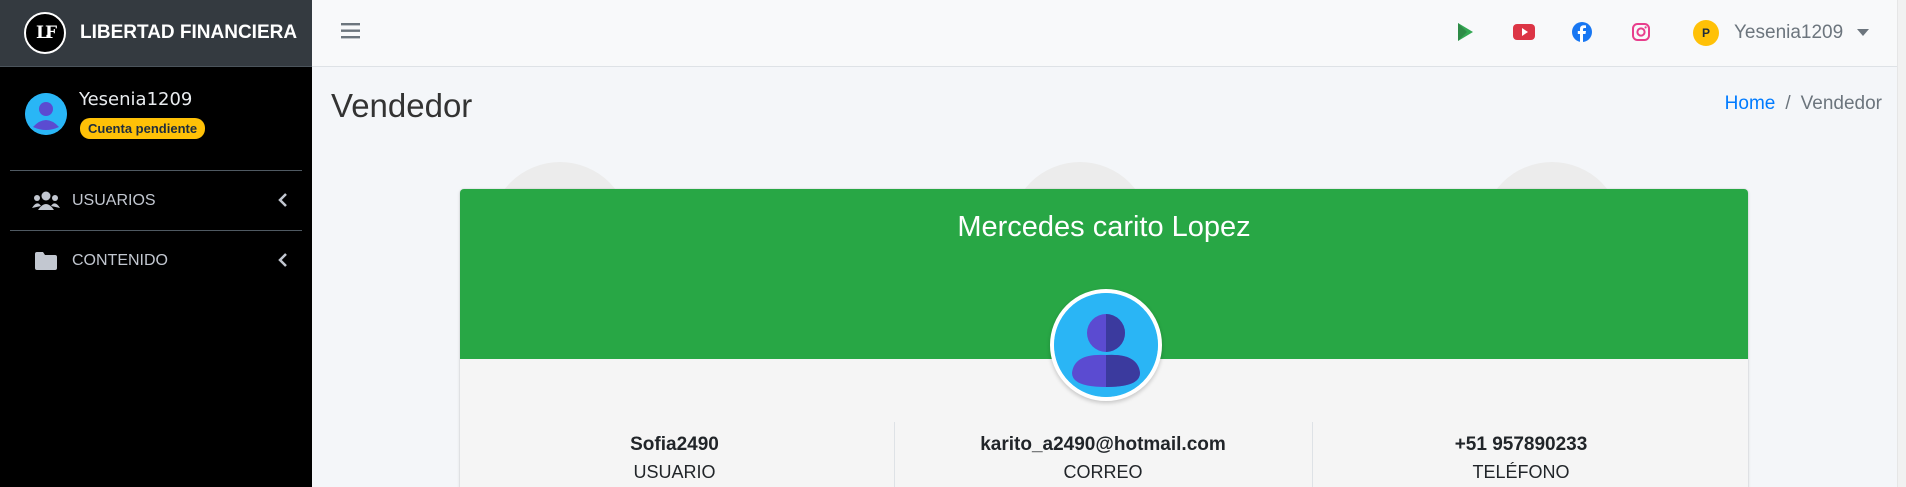  What do you see at coordinates (1104, 227) in the screenshot?
I see `profile-name: Mercedes carito Lopez` at bounding box center [1104, 227].